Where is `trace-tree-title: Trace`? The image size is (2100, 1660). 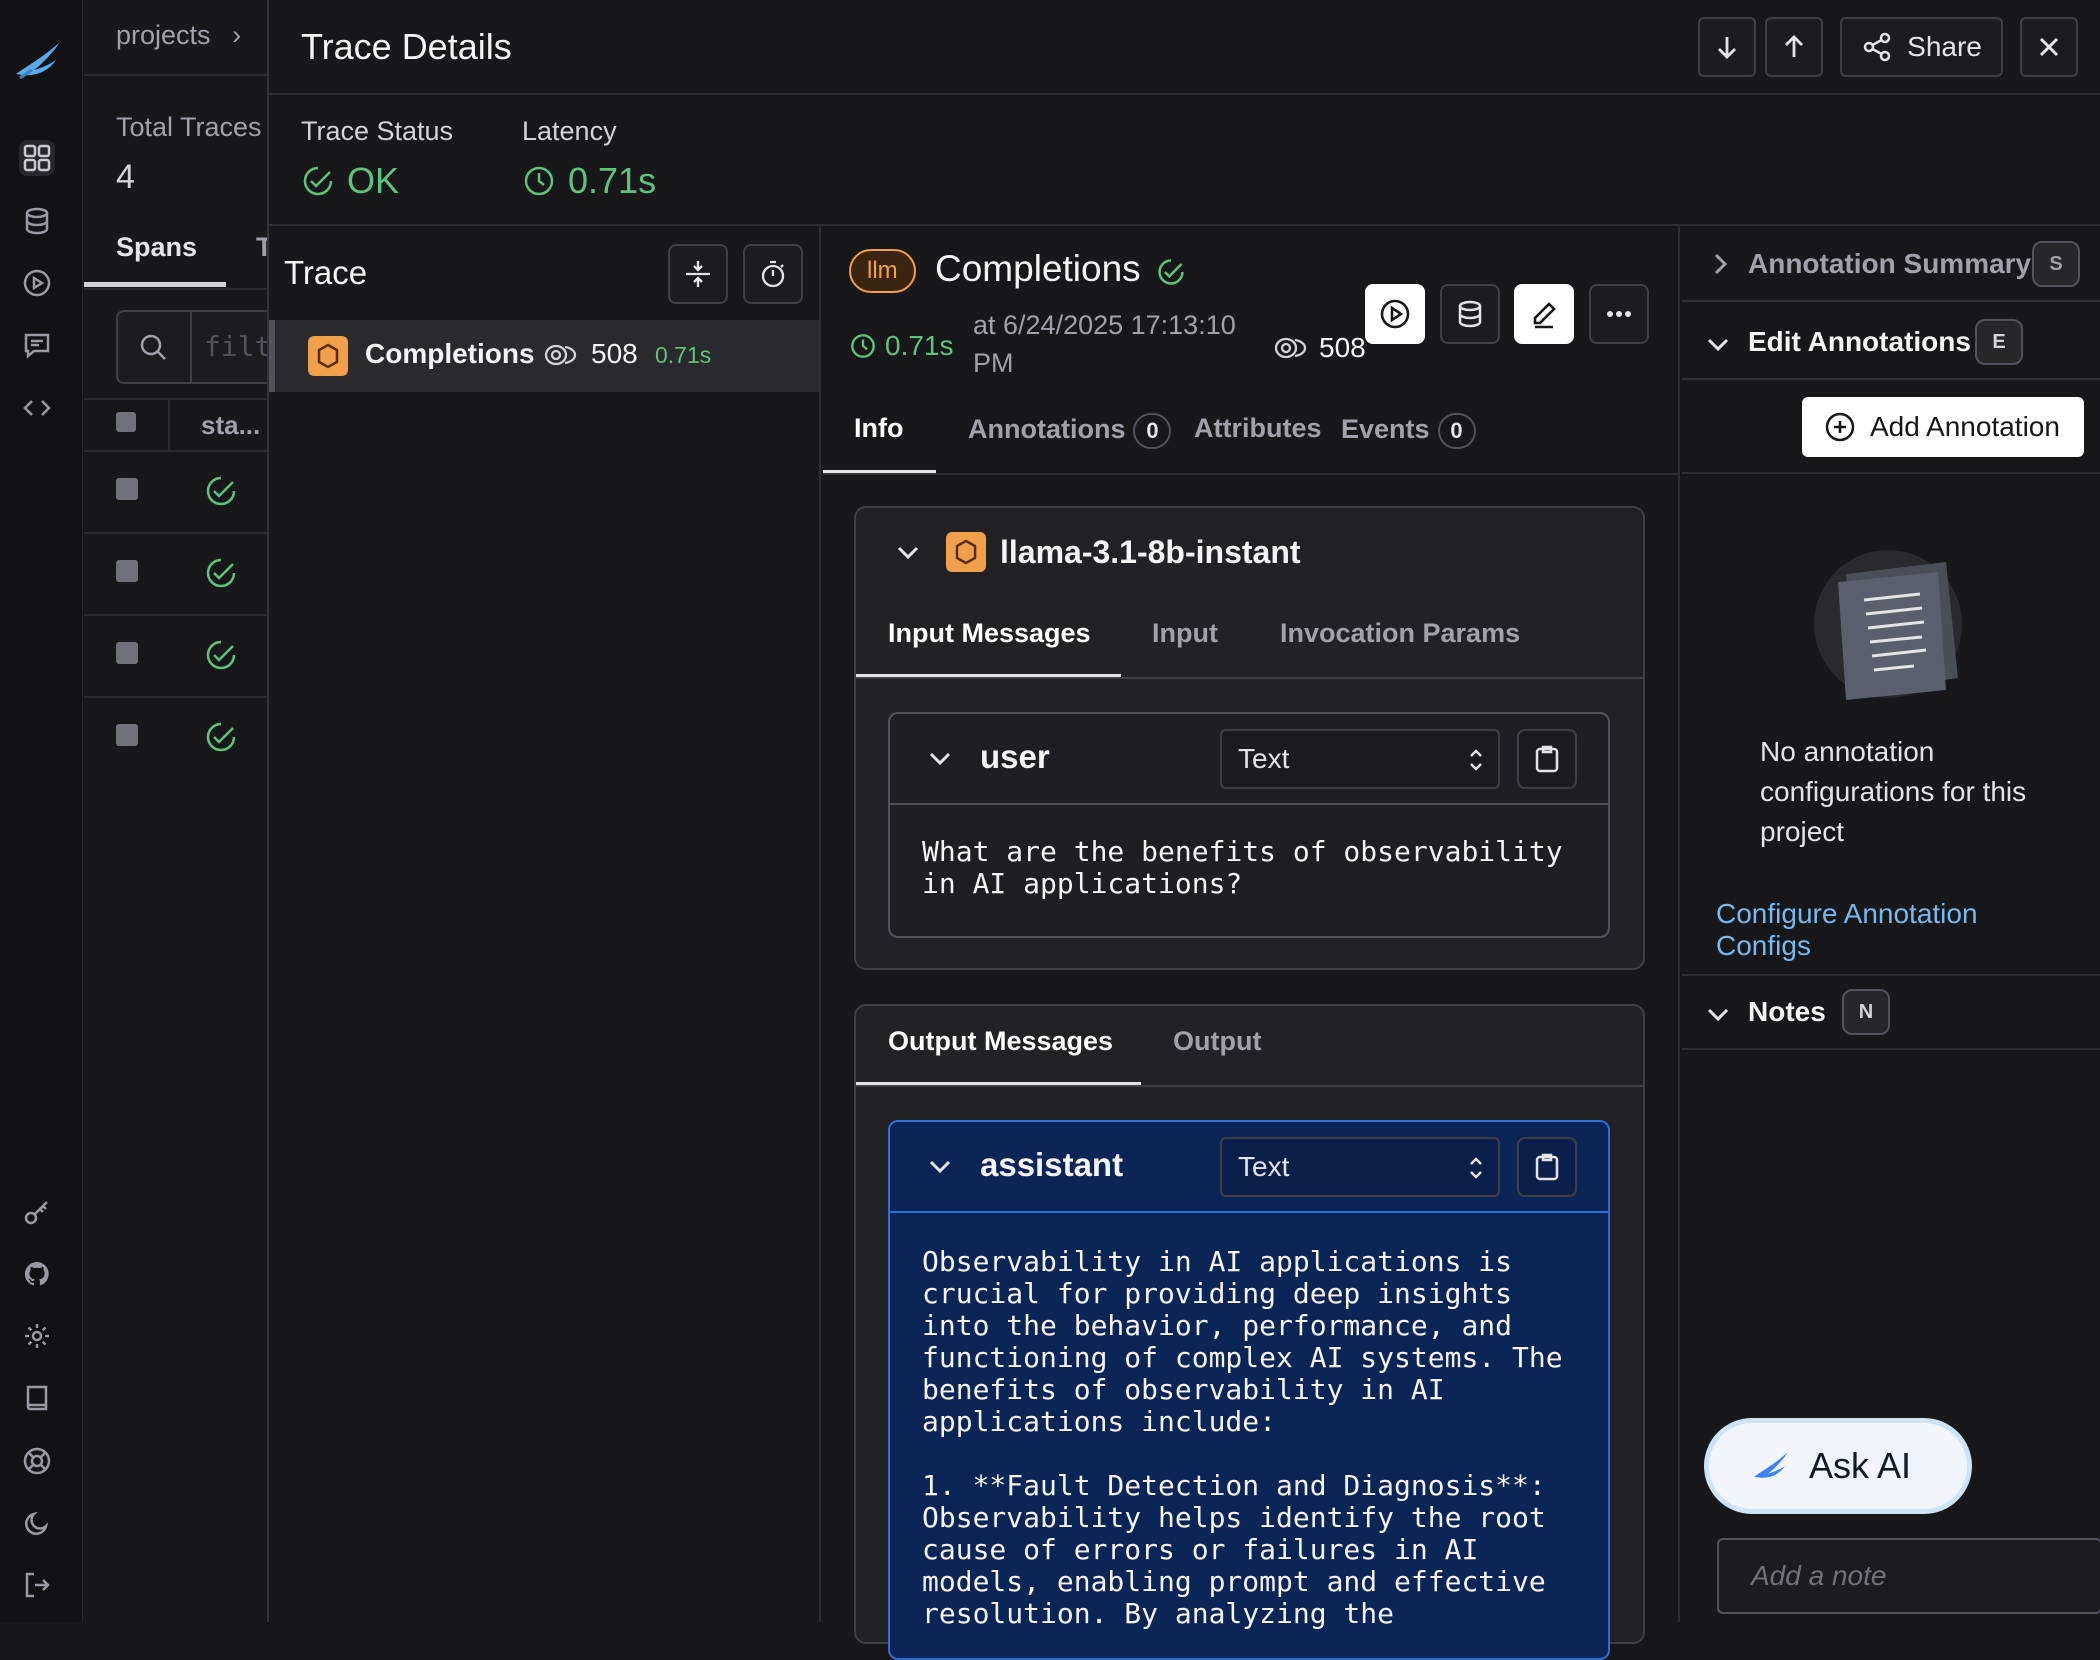
trace-tree-title: Trace is located at coordinates (326, 272).